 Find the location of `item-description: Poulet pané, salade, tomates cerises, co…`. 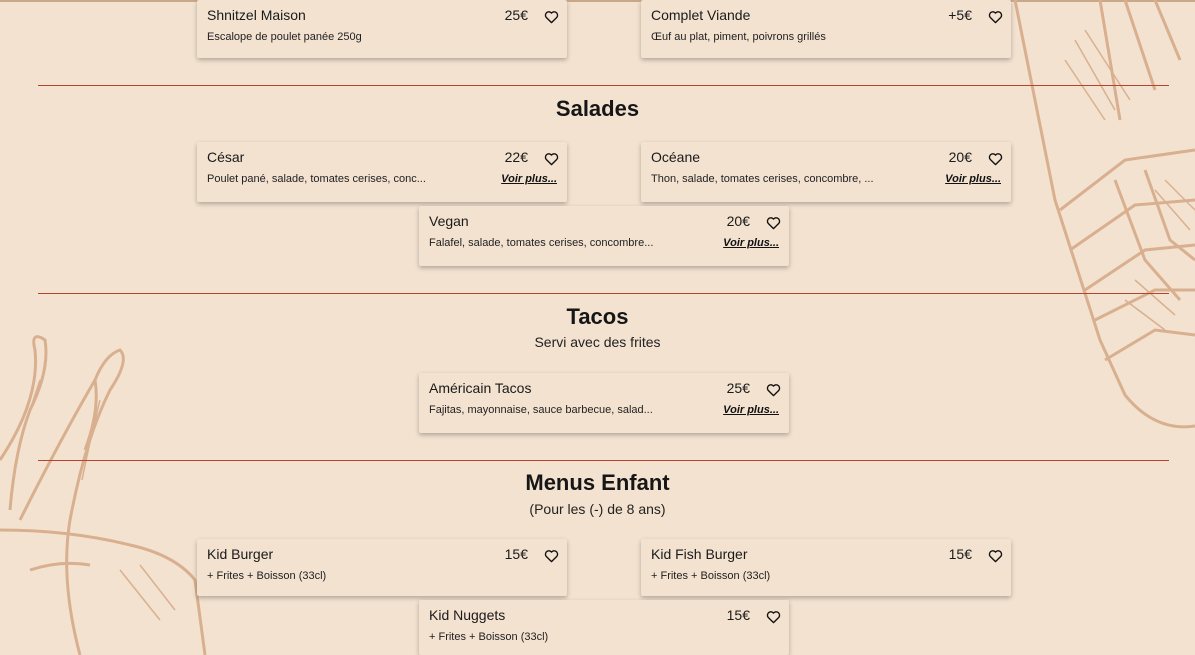

item-description: Poulet pané, salade, tomates cerises, co… is located at coordinates (316, 179).